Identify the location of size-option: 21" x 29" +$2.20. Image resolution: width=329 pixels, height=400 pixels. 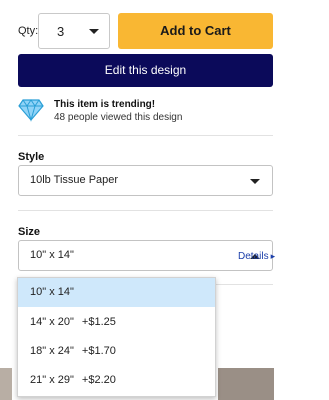
(116, 380).